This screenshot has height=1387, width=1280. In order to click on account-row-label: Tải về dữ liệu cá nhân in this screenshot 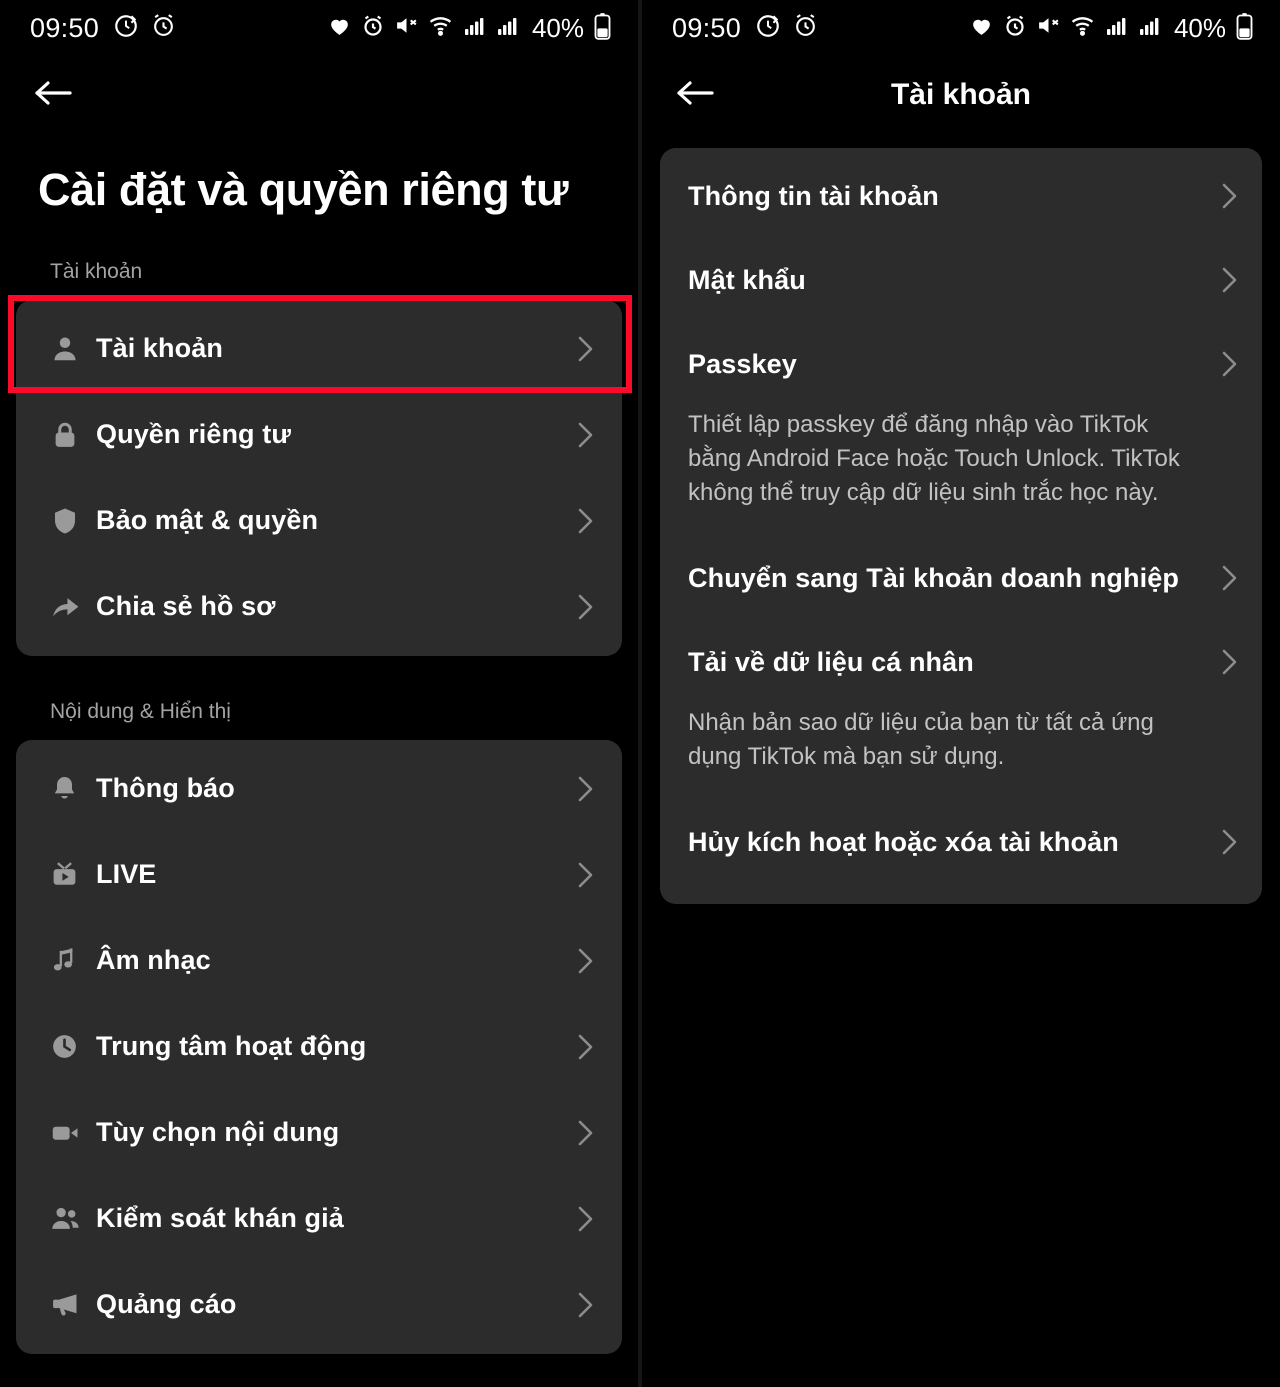, I will do `click(831, 661)`.